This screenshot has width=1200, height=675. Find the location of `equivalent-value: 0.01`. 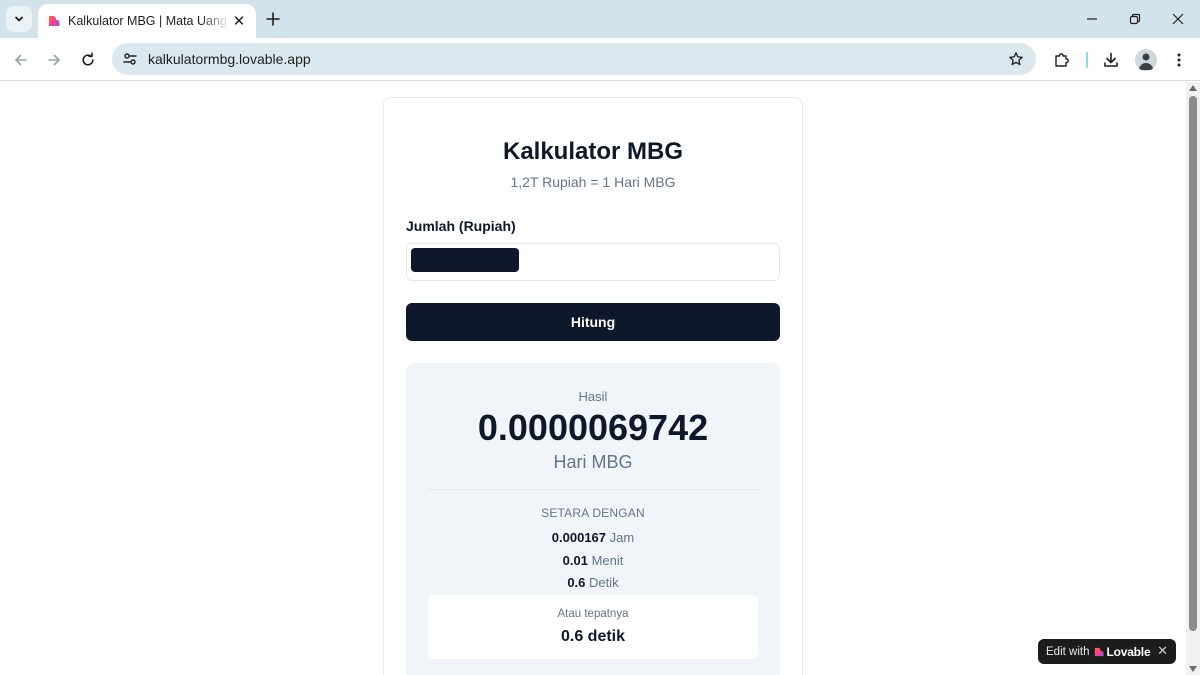

equivalent-value: 0.01 is located at coordinates (575, 560).